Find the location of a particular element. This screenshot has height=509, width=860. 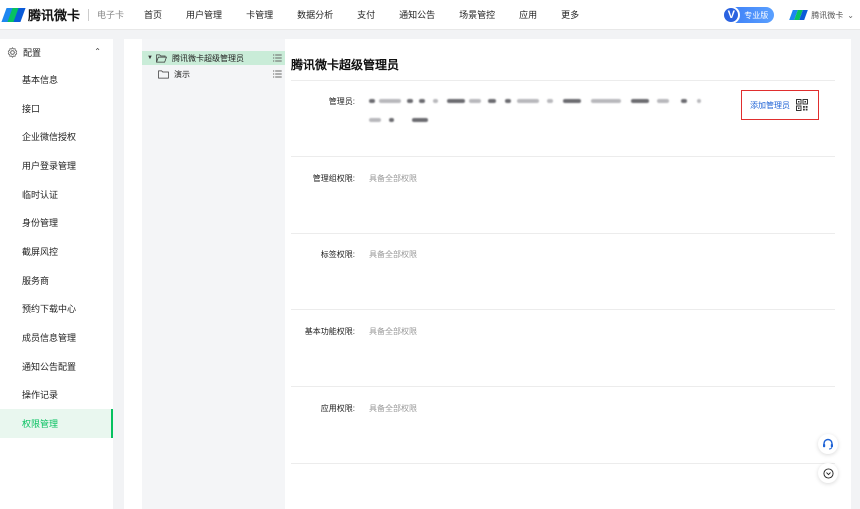

app-name: 腾讯微卡 is located at coordinates (54, 15).